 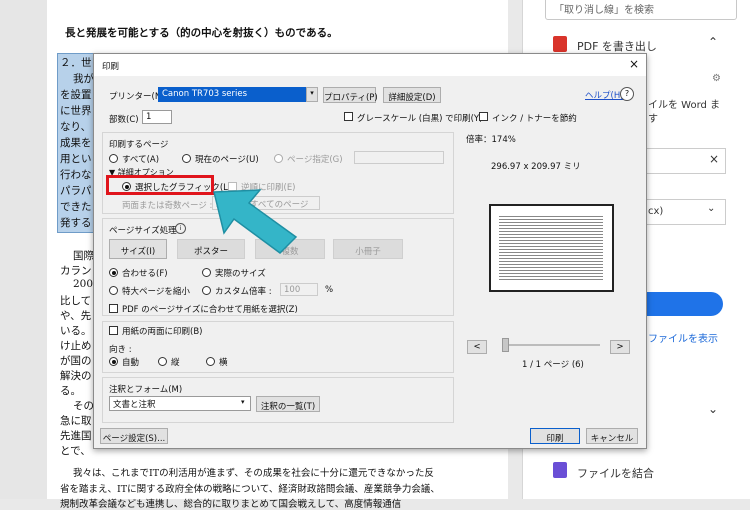 I want to click on doc-line: 我が, so click(x=83, y=79).